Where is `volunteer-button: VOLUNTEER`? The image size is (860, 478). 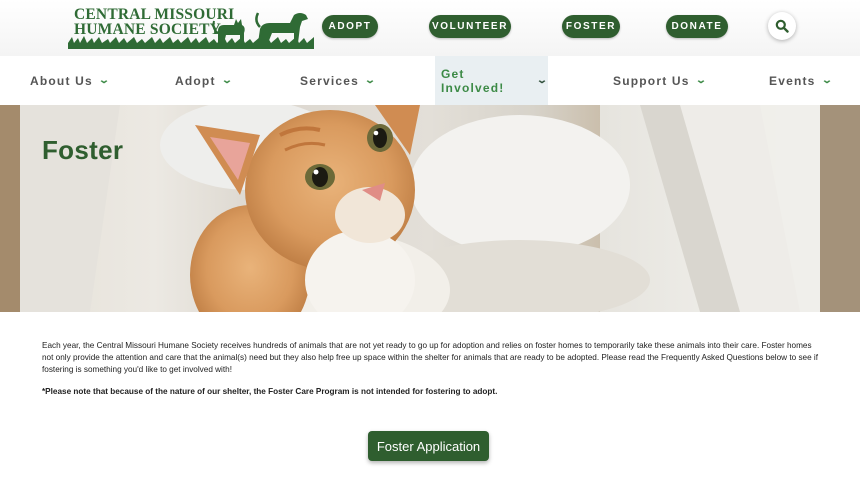 volunteer-button: VOLUNTEER is located at coordinates (470, 26).